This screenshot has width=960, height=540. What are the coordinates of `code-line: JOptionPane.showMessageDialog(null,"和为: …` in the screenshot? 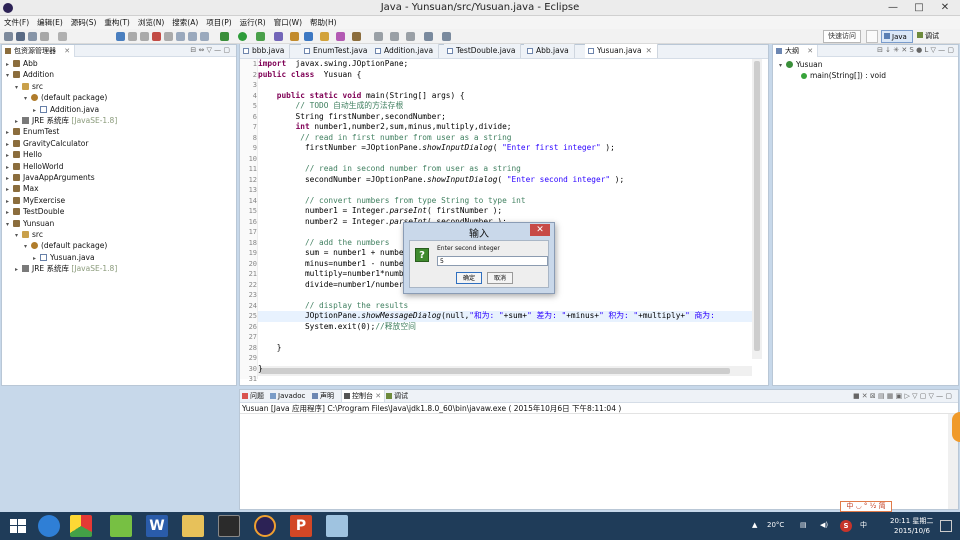 It's located at (505, 316).